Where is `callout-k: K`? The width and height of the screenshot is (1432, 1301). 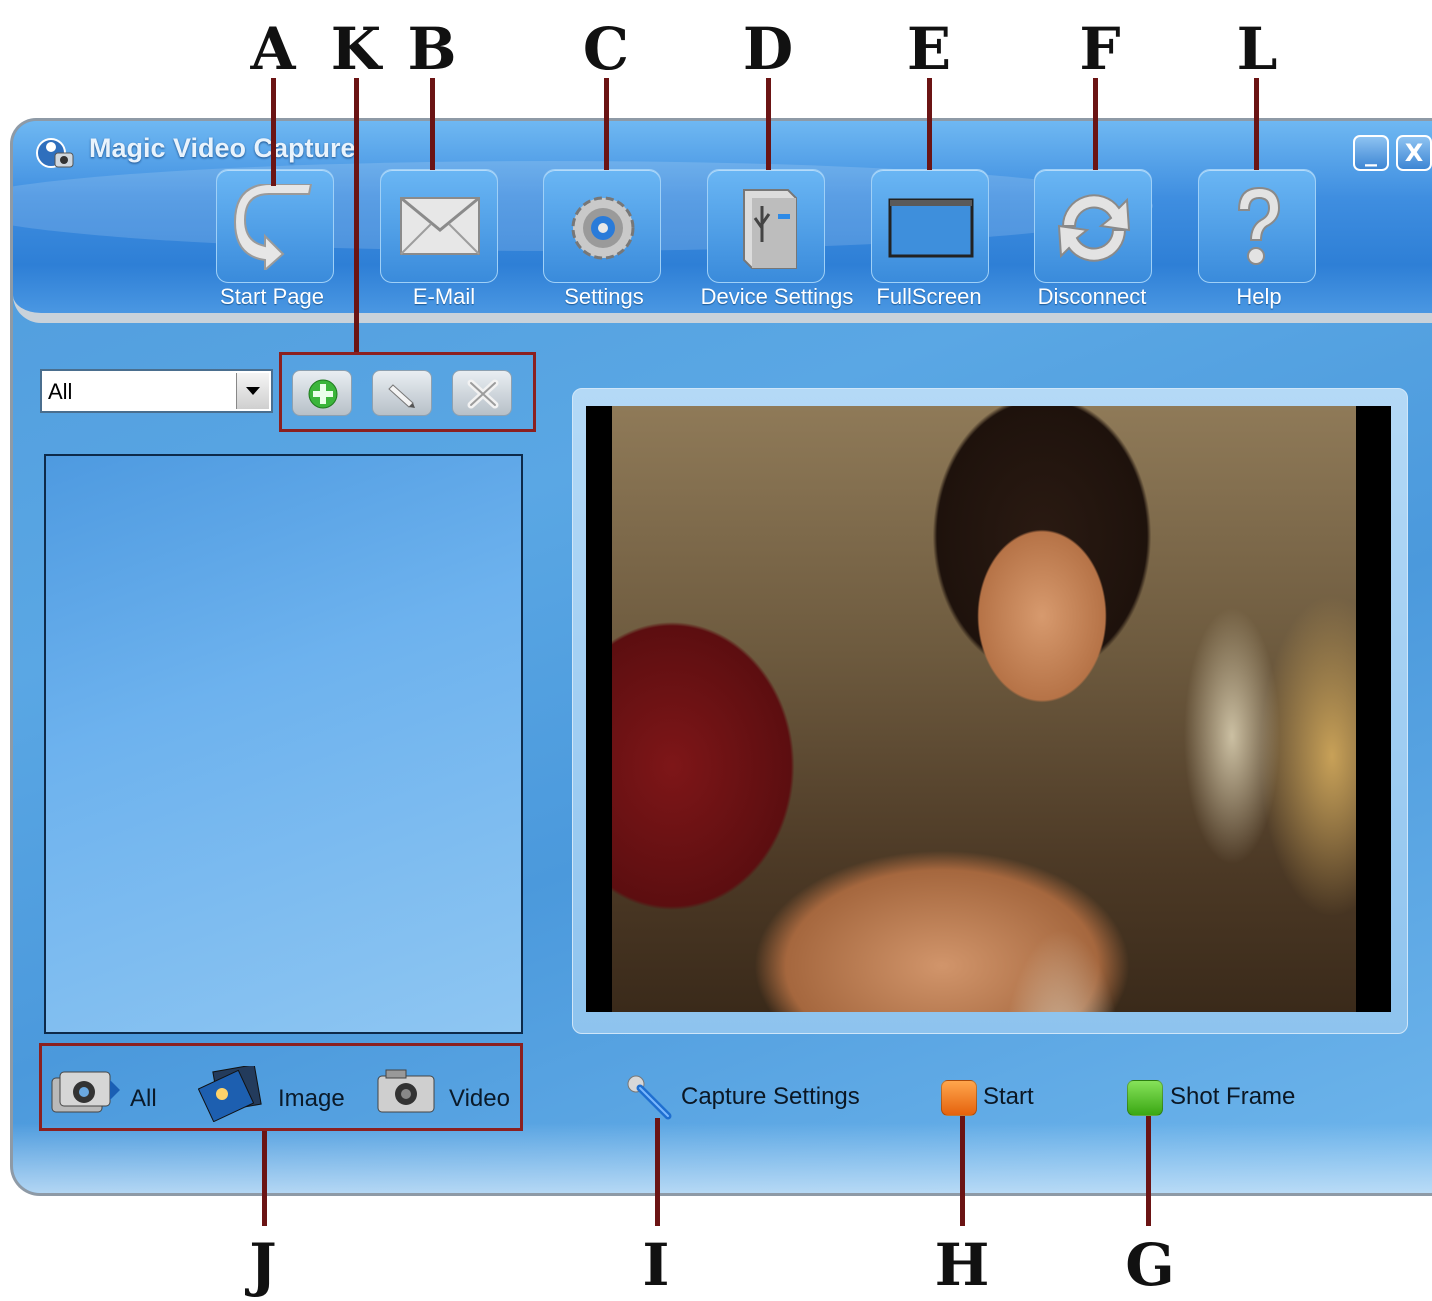
callout-k: K is located at coordinates (356, 49).